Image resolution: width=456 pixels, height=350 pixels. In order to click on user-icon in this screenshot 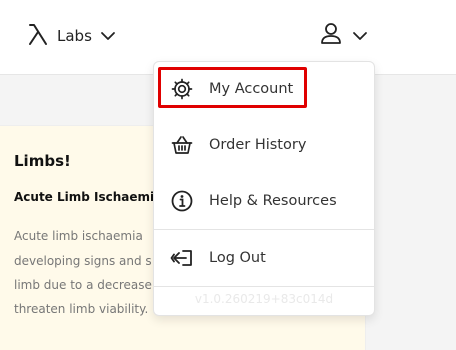, I will do `click(331, 36)`.